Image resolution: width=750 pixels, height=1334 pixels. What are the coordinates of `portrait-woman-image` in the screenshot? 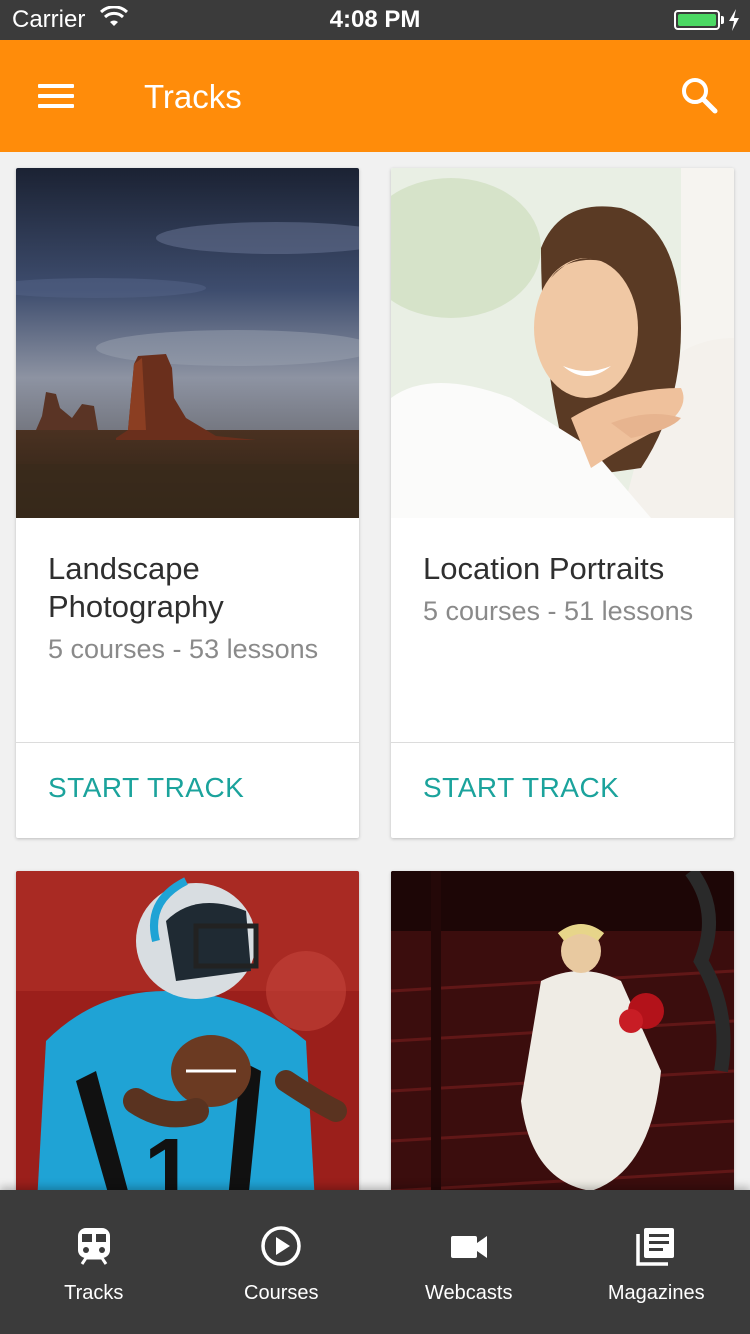 It's located at (562, 343).